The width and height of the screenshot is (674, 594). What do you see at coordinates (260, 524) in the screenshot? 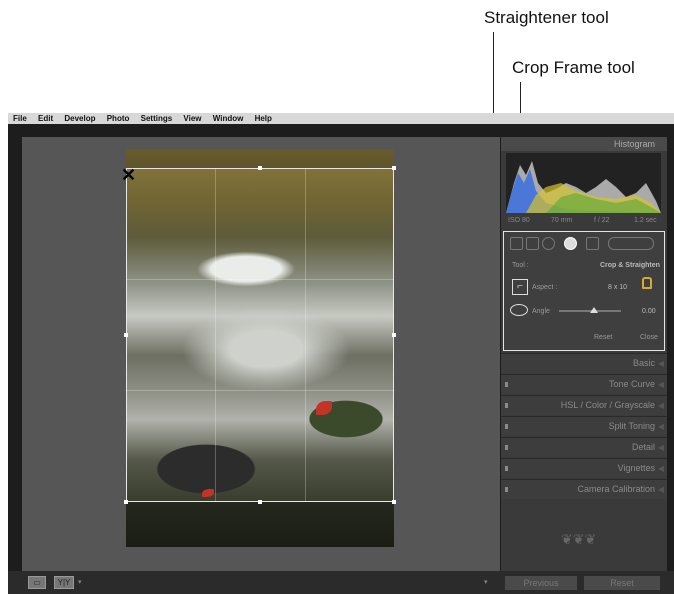
I see `crop-shade-bottom` at bounding box center [260, 524].